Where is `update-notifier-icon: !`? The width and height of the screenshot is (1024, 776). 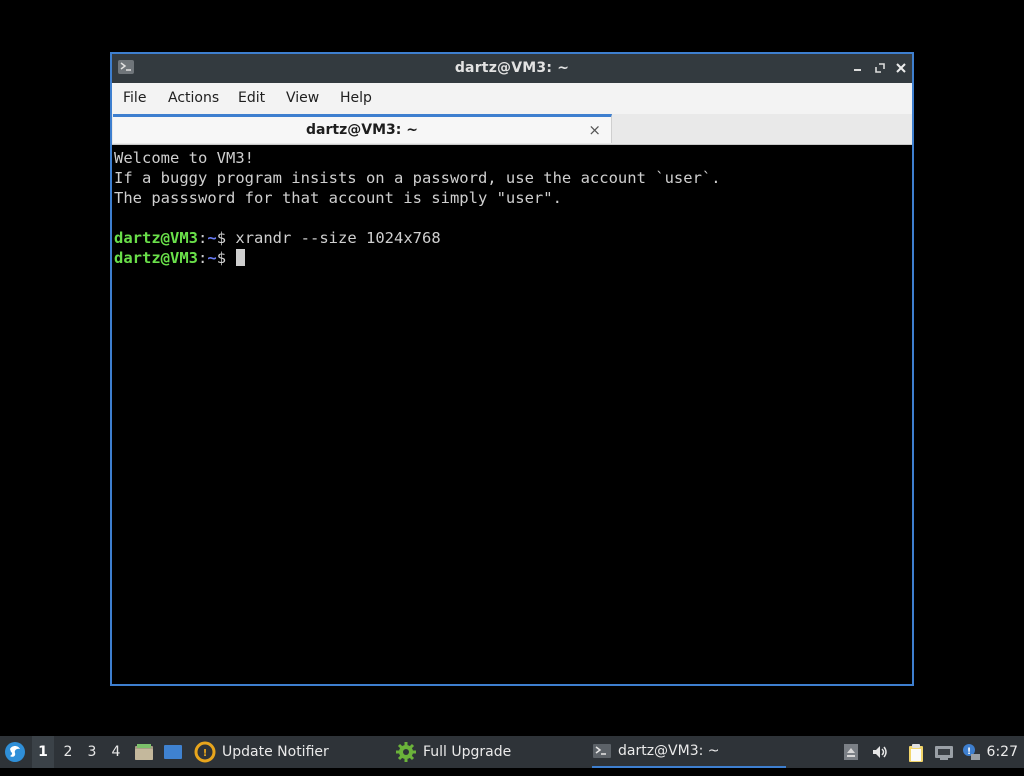
update-notifier-icon: ! is located at coordinates (205, 752).